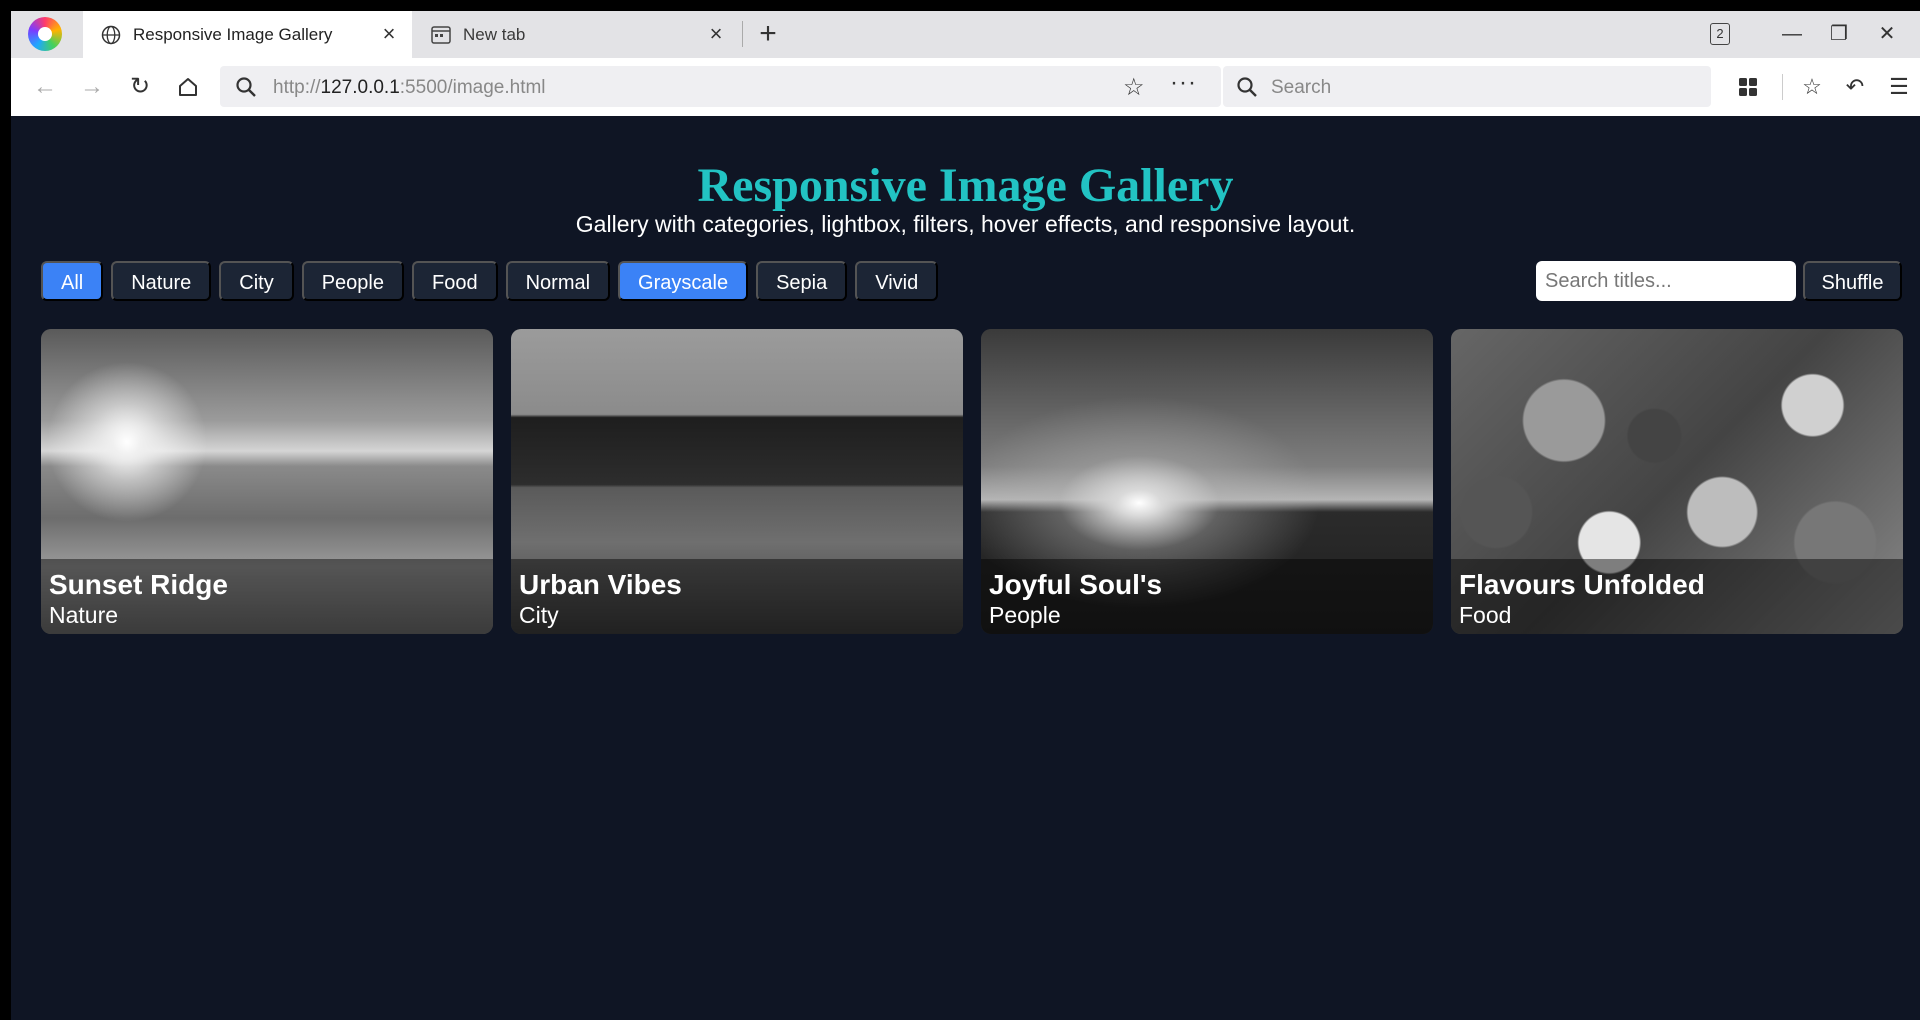  Describe the element at coordinates (1025, 615) in the screenshot. I see `card-category: People` at that location.